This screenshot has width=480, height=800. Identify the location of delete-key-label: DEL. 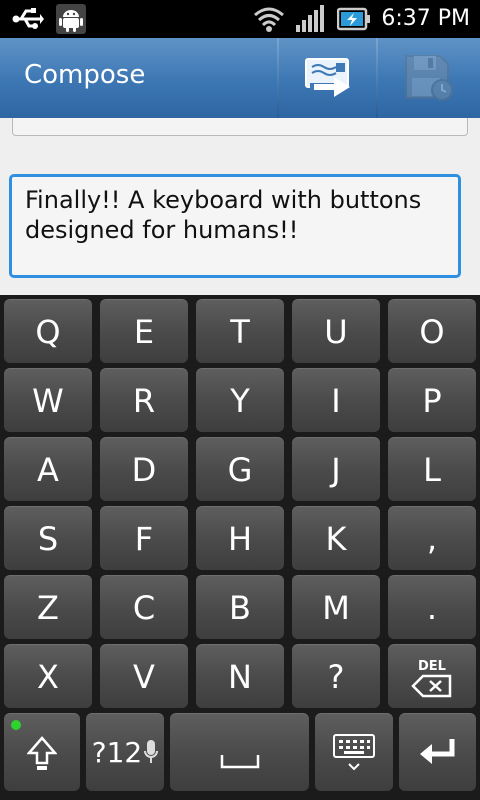
(432, 666).